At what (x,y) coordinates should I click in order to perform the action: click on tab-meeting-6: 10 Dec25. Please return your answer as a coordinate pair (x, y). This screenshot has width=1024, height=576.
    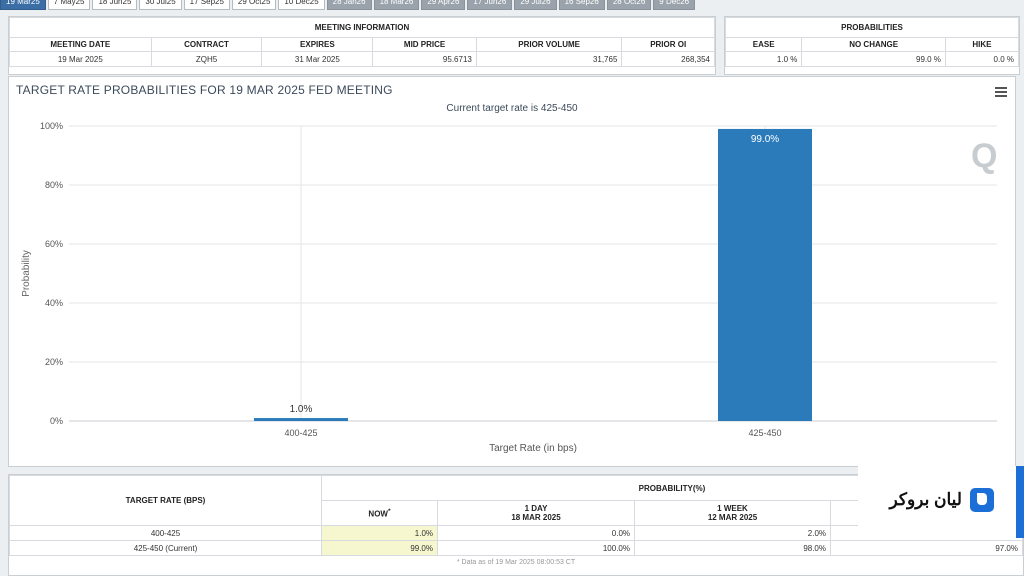
    Looking at the image, I should click on (301, 5).